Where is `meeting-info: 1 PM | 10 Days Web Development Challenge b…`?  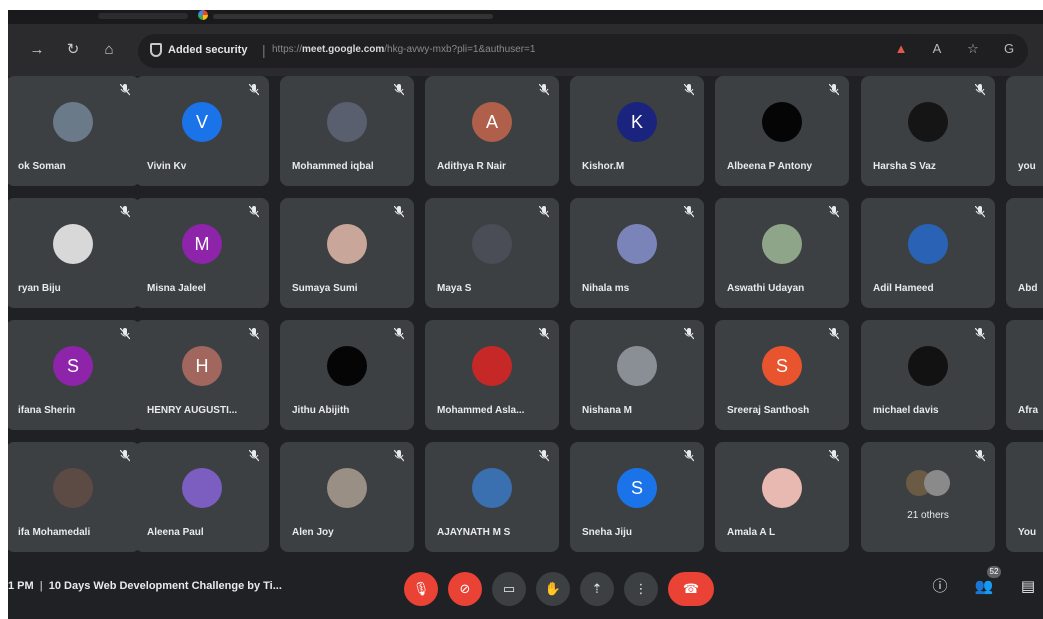 meeting-info: 1 PM | 10 Days Web Development Challenge b… is located at coordinates (145, 586).